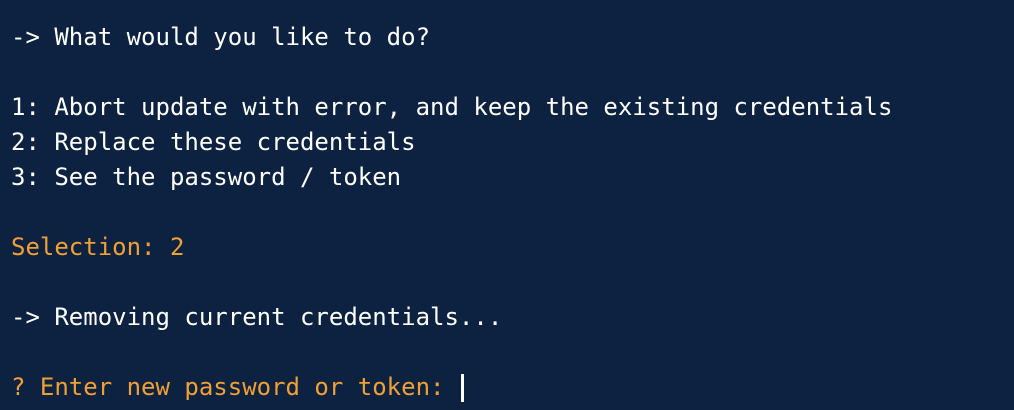  I want to click on option-replace: 2: Replace these credentials, so click(213, 142).